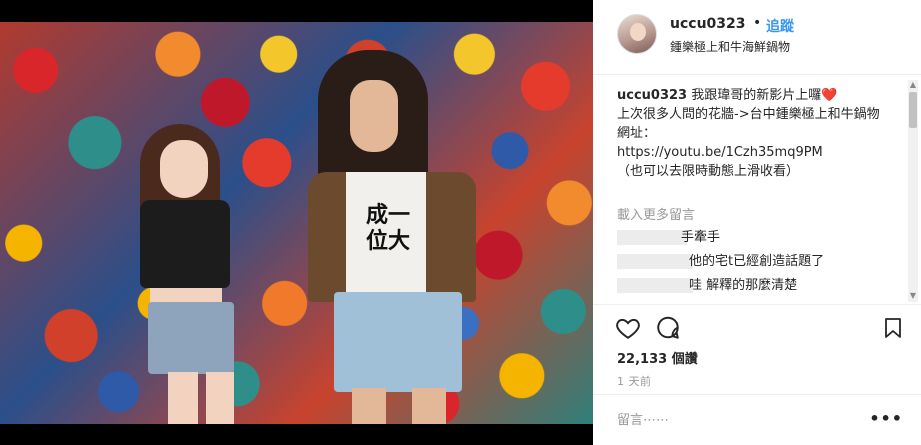  Describe the element at coordinates (757, 328) in the screenshot. I see `action-bar` at that location.